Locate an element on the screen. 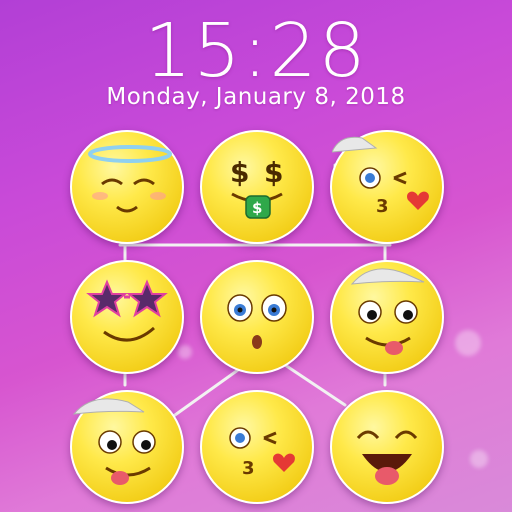  pattern-node-surprised-face is located at coordinates (257, 317).